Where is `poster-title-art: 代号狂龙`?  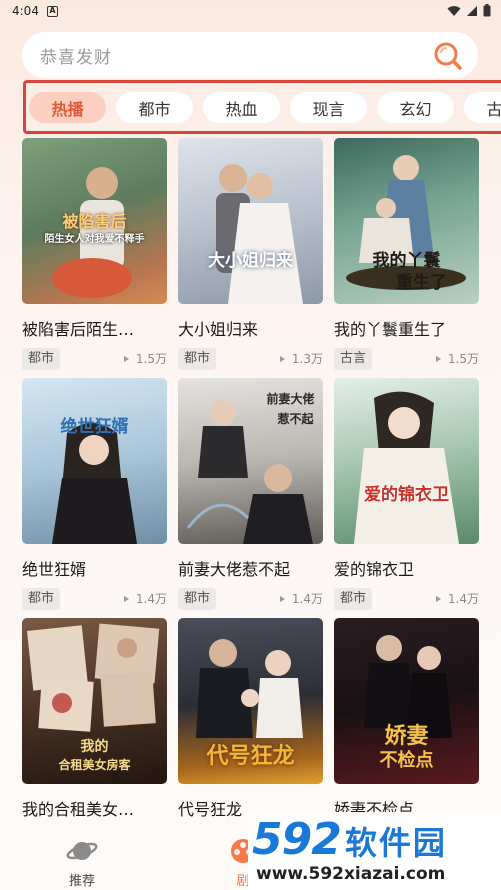 poster-title-art: 代号狂龙 is located at coordinates (250, 756).